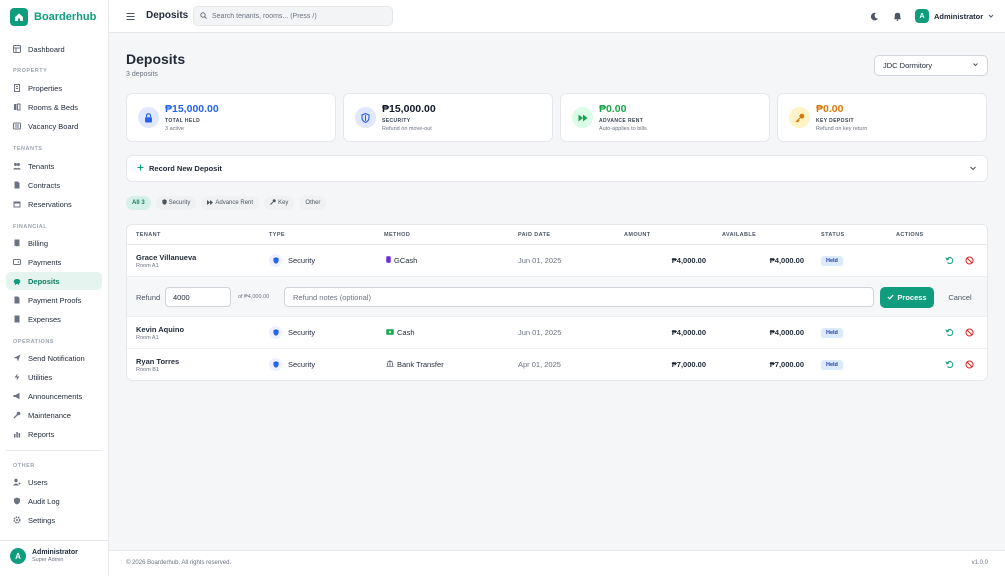 The image size is (1005, 576). I want to click on refund-form: Refund of ₱4,000.00 Process Cancel, so click(557, 297).